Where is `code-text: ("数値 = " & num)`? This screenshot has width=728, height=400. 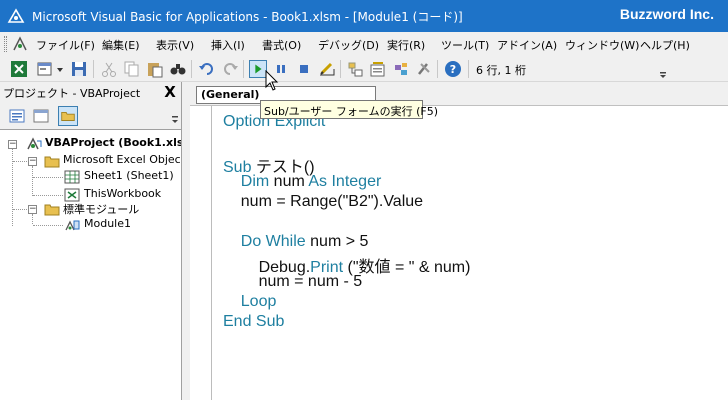 code-text: ("数値 = " & num) is located at coordinates (409, 267).